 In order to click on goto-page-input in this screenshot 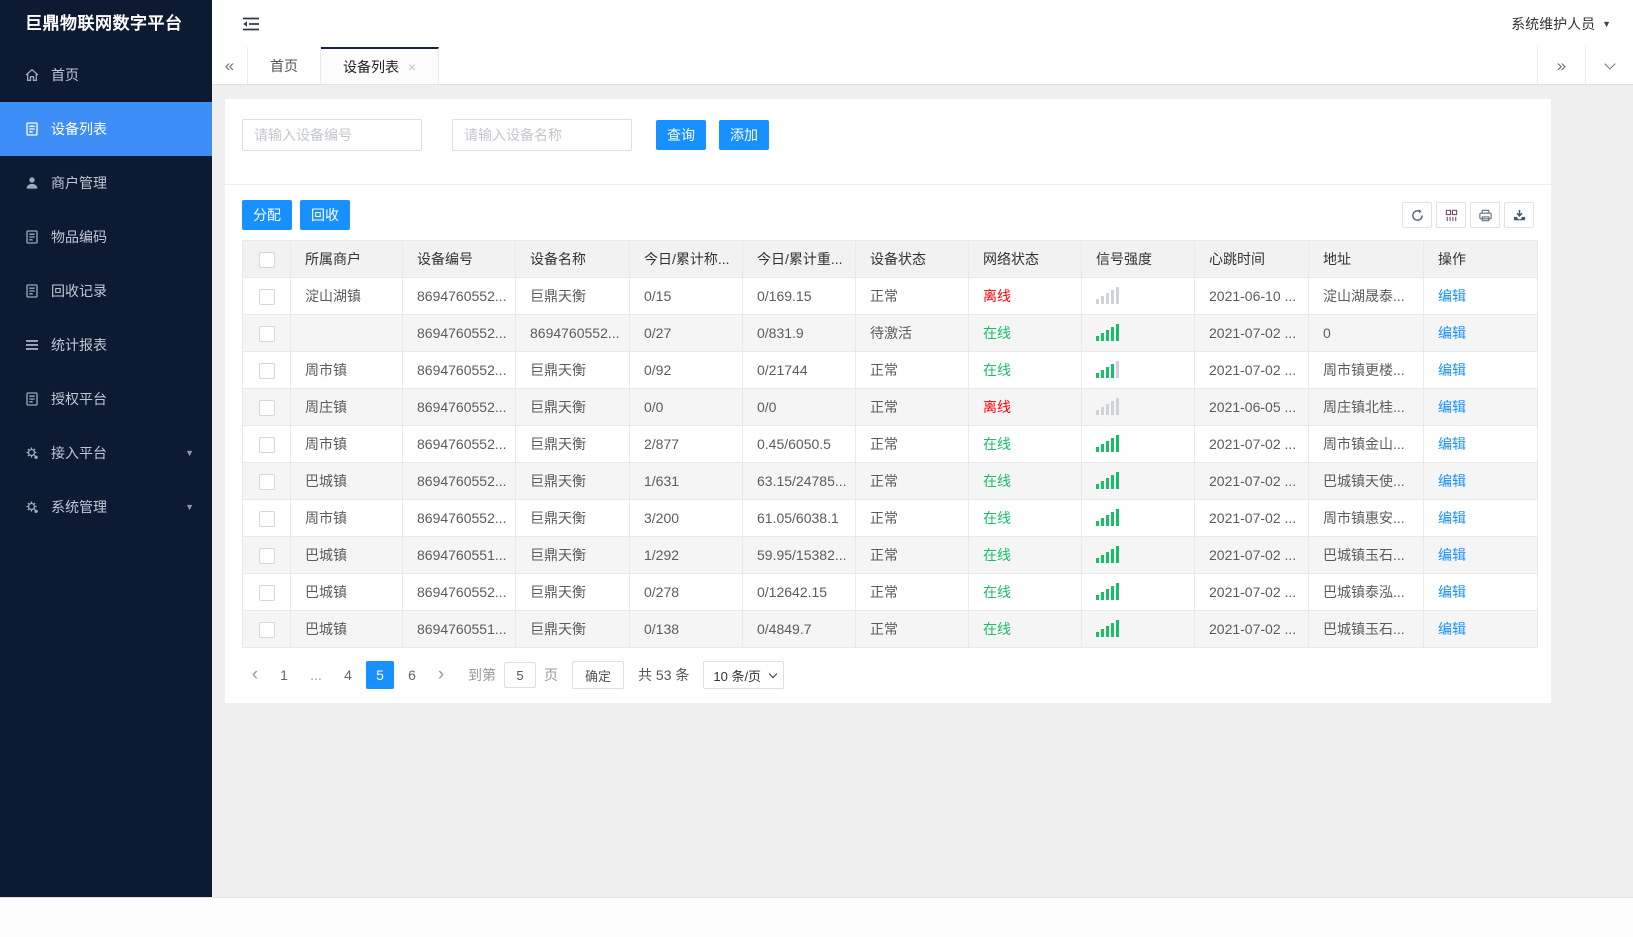, I will do `click(520, 675)`.